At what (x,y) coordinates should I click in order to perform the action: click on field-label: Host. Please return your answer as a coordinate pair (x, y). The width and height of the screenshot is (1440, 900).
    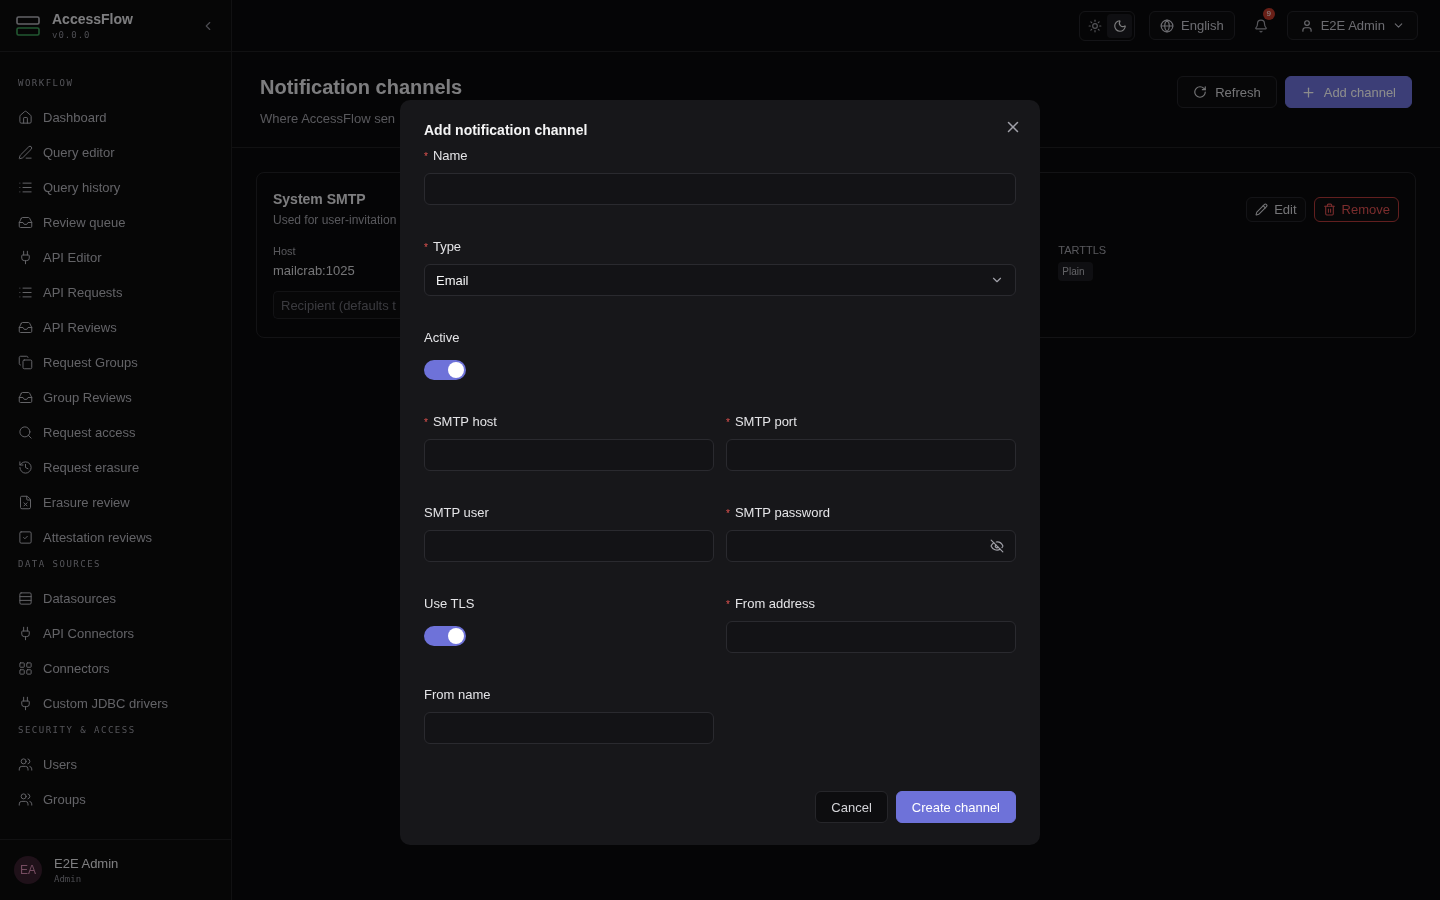
    Looking at the image, I should click on (285, 251).